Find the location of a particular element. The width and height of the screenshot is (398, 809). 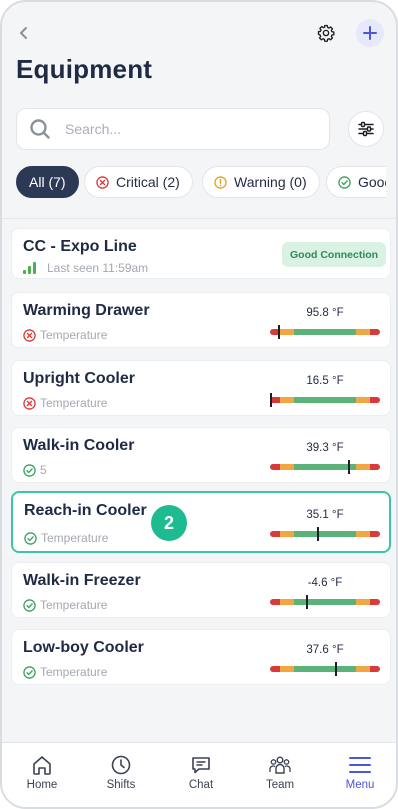

equipment-status-row: 5 is located at coordinates (35, 470).